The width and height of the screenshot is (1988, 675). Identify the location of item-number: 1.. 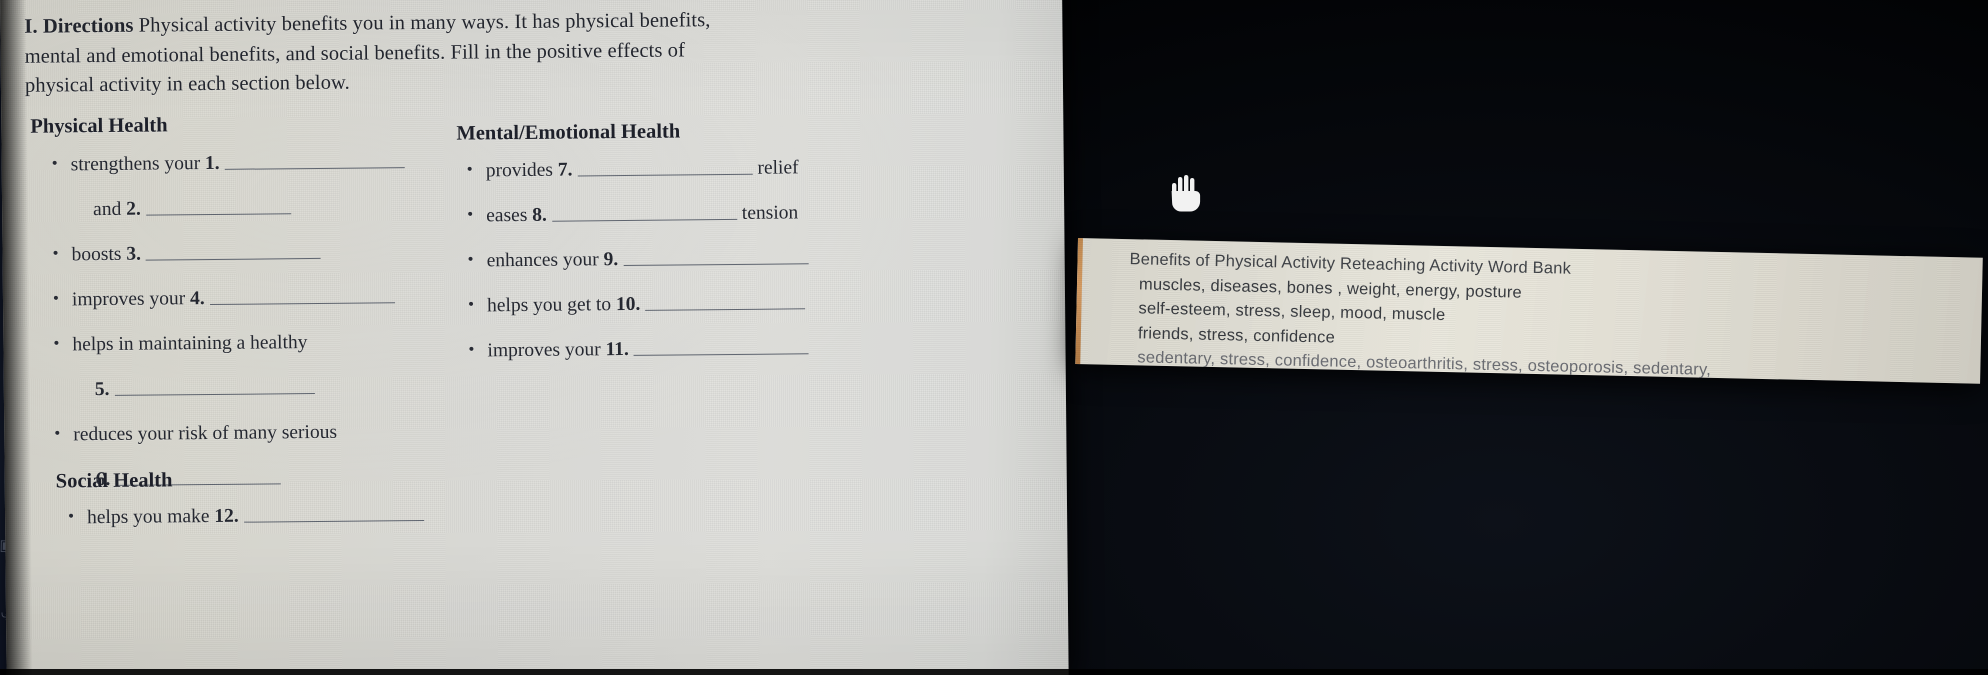
(212, 163).